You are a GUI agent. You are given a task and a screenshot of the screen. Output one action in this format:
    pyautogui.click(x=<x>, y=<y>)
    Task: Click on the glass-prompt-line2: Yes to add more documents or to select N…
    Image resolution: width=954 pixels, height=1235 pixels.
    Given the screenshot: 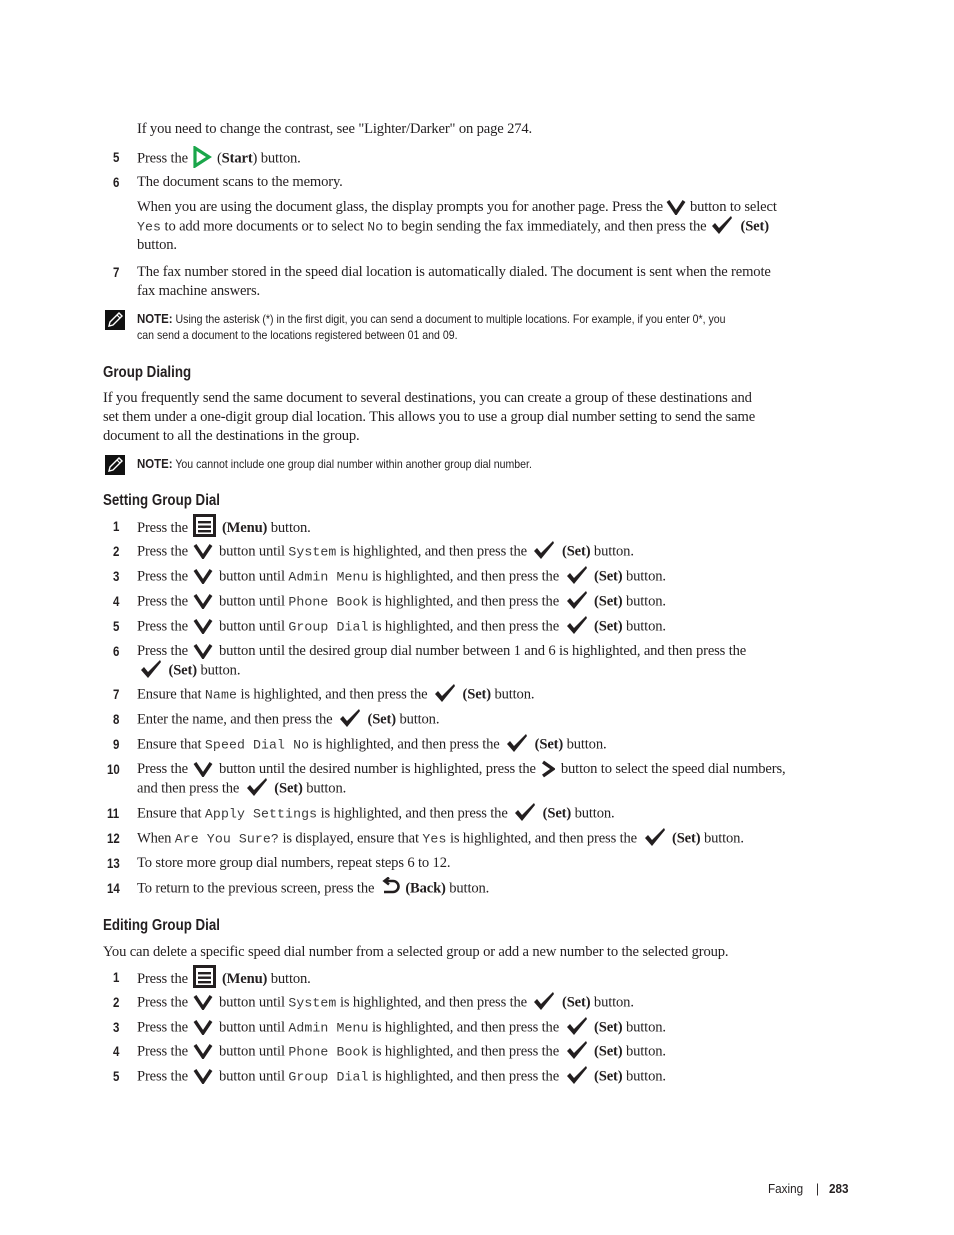 What is the action you would take?
    pyautogui.click(x=453, y=226)
    